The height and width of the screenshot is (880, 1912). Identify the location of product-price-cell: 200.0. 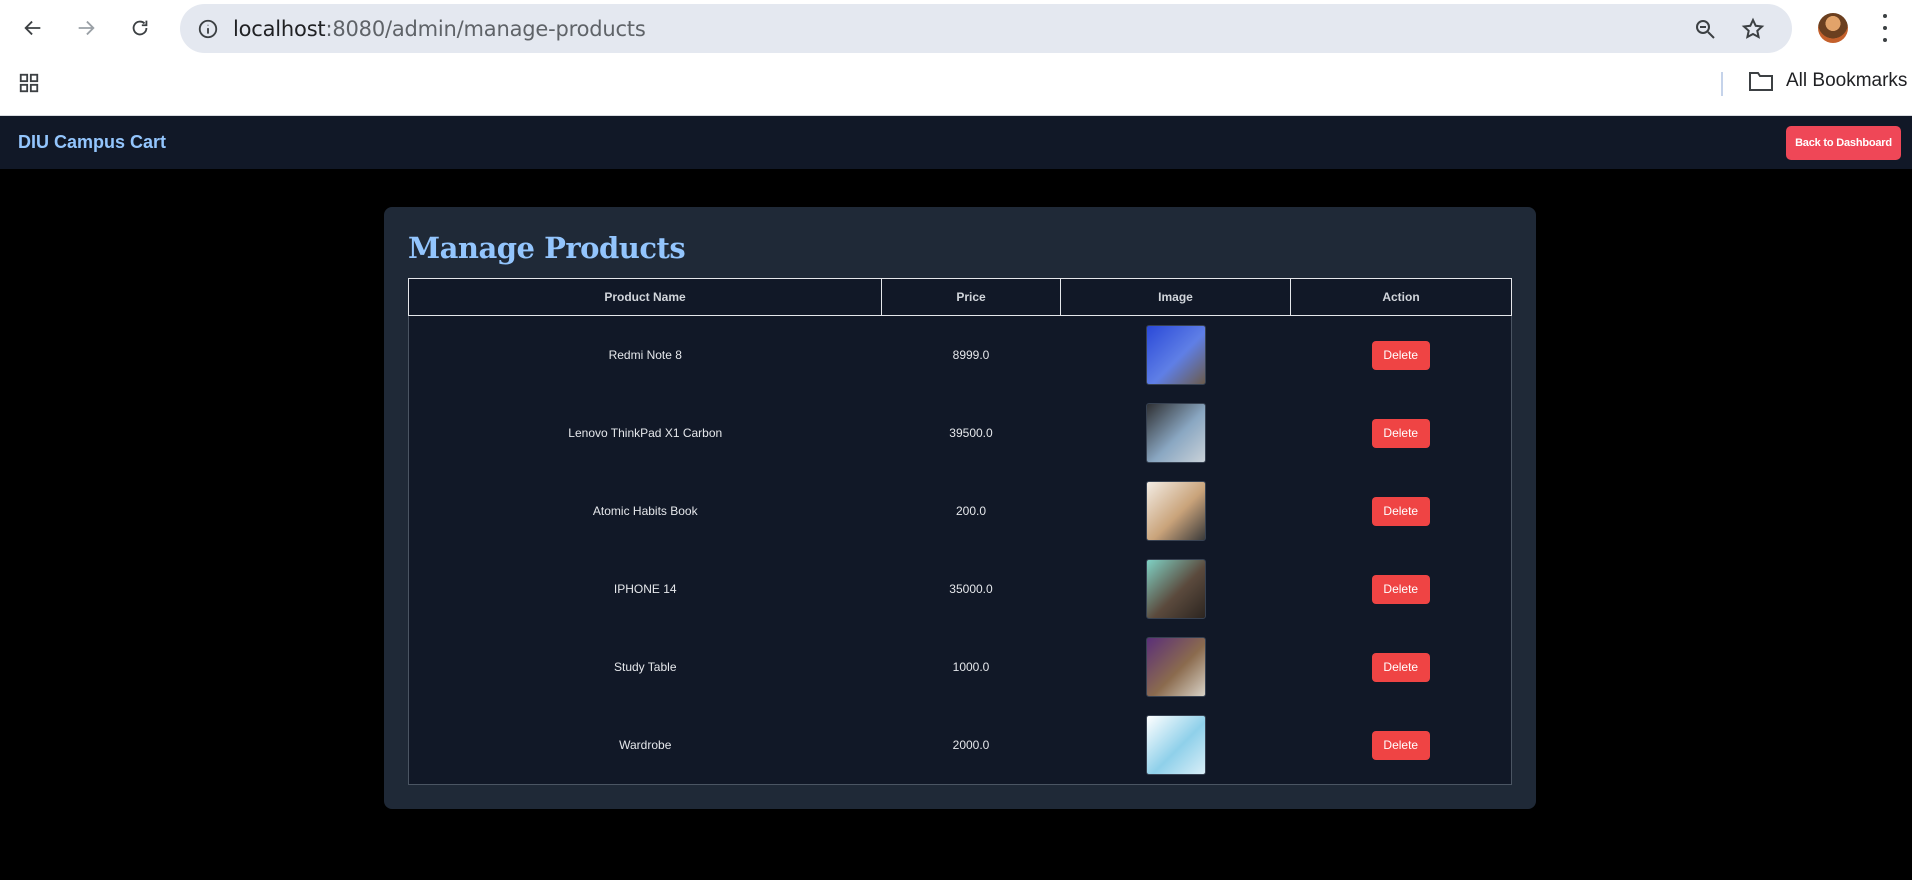
(971, 511).